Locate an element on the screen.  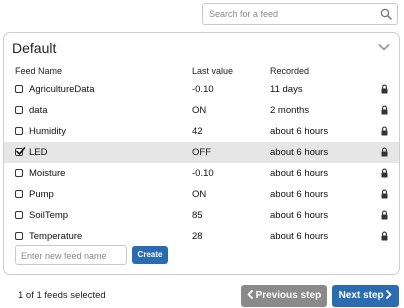
table-row: data ON 2 months is located at coordinates (201, 110).